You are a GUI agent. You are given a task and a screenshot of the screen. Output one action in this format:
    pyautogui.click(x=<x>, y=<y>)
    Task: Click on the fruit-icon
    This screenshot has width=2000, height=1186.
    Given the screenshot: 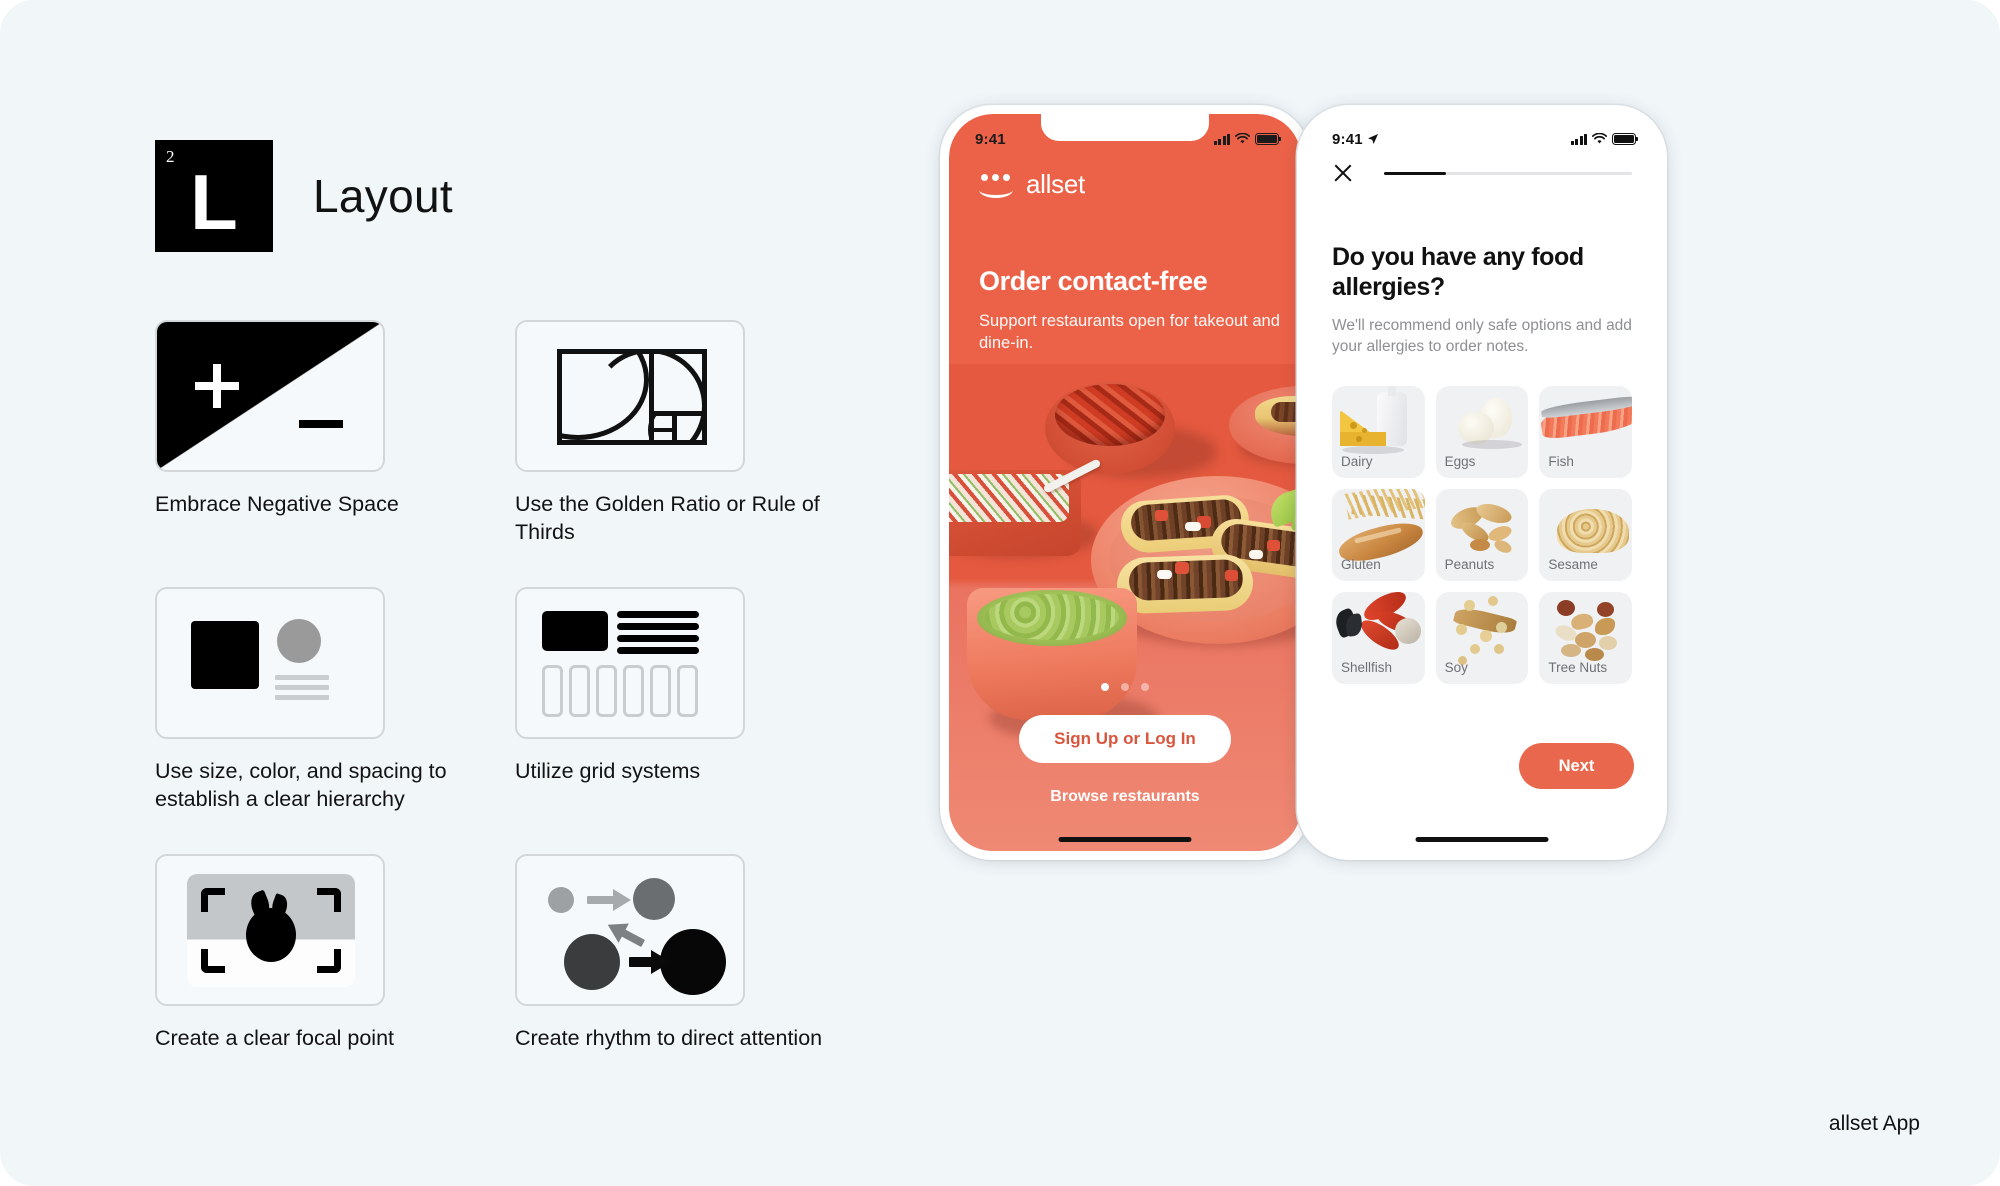 What is the action you would take?
    pyautogui.click(x=271, y=934)
    